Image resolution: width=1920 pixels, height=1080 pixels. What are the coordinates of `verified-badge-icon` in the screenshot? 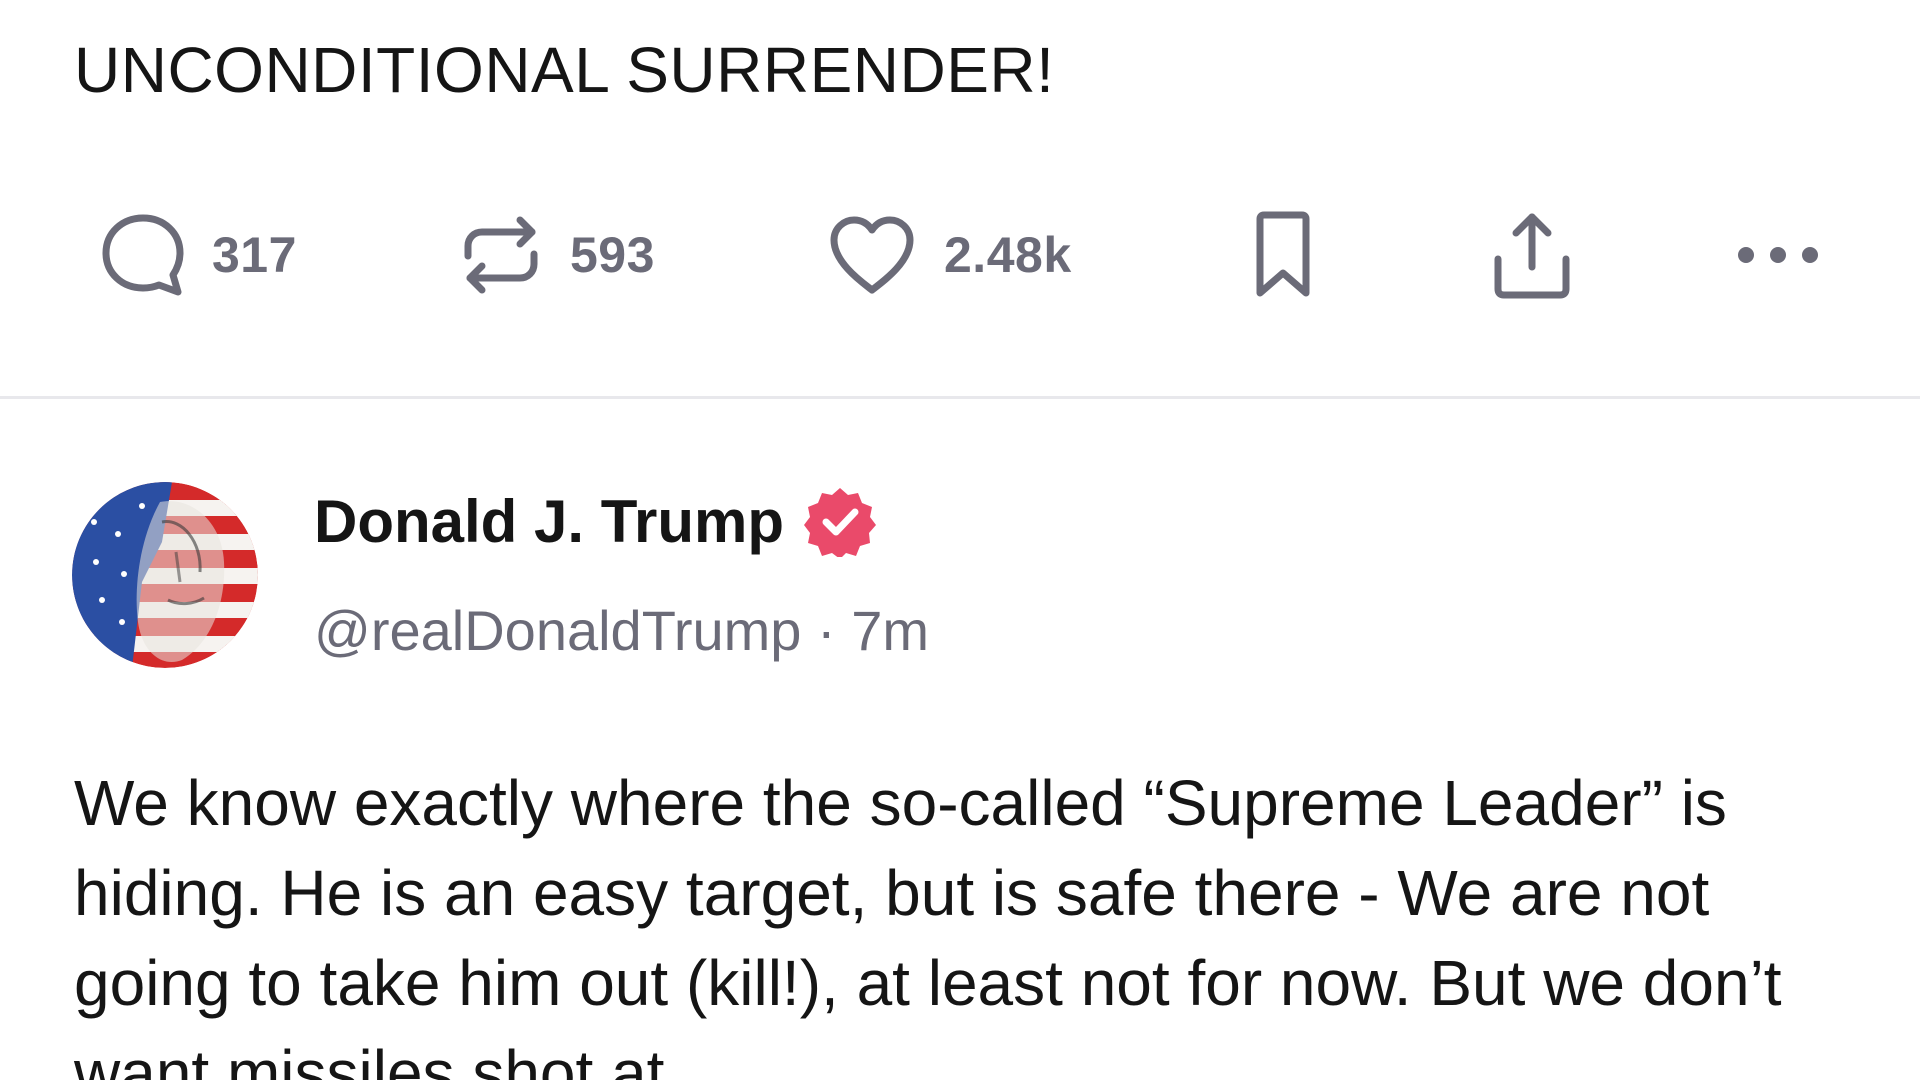 It's located at (840, 522).